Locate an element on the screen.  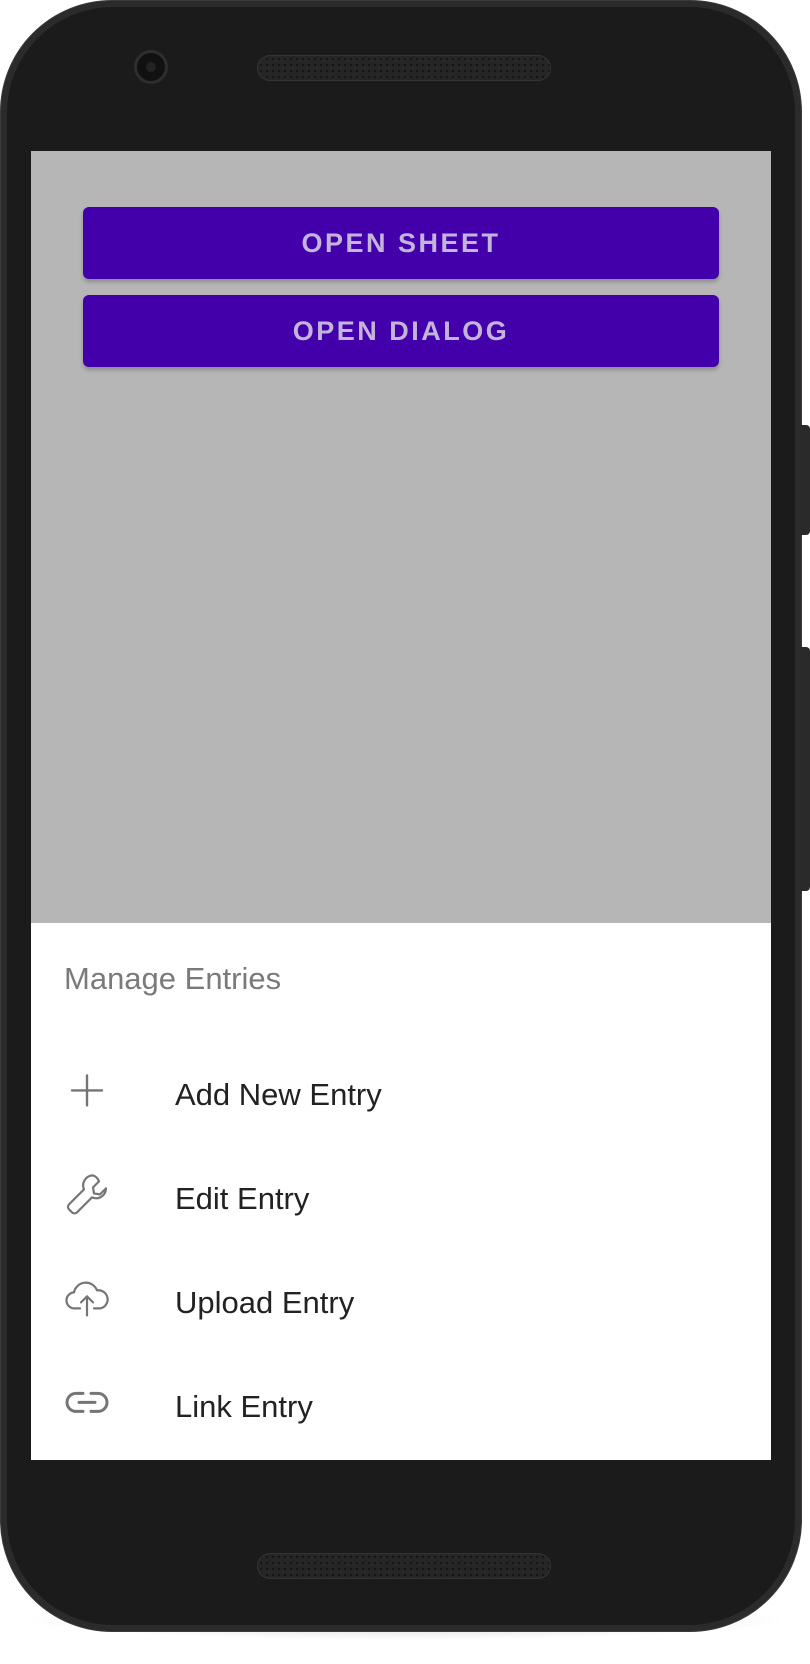
button-stack: OPEN SHEET OPEN DIALOG is located at coordinates (401, 295).